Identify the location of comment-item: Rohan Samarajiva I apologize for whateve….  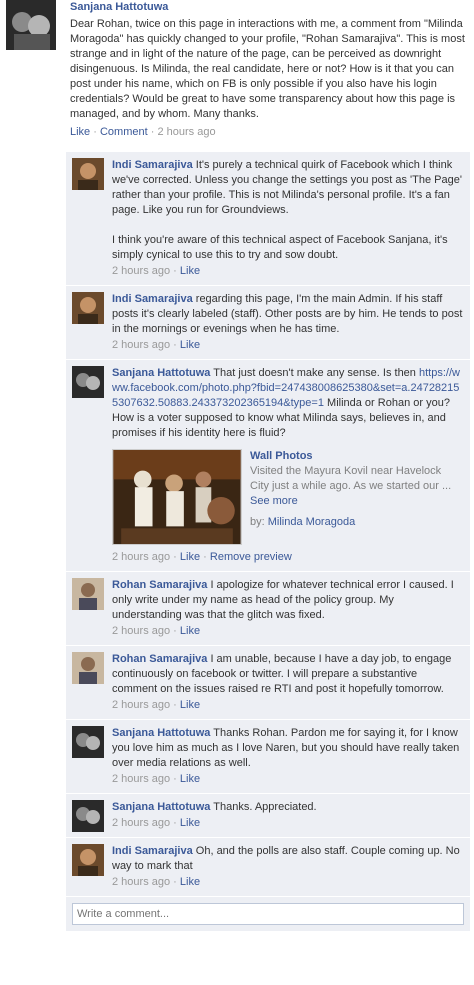
(268, 609).